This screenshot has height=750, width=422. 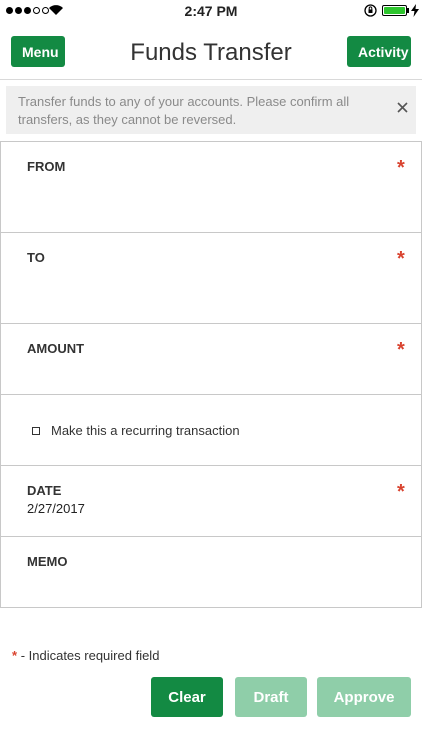 I want to click on orientation-lock-icon, so click(x=370, y=10).